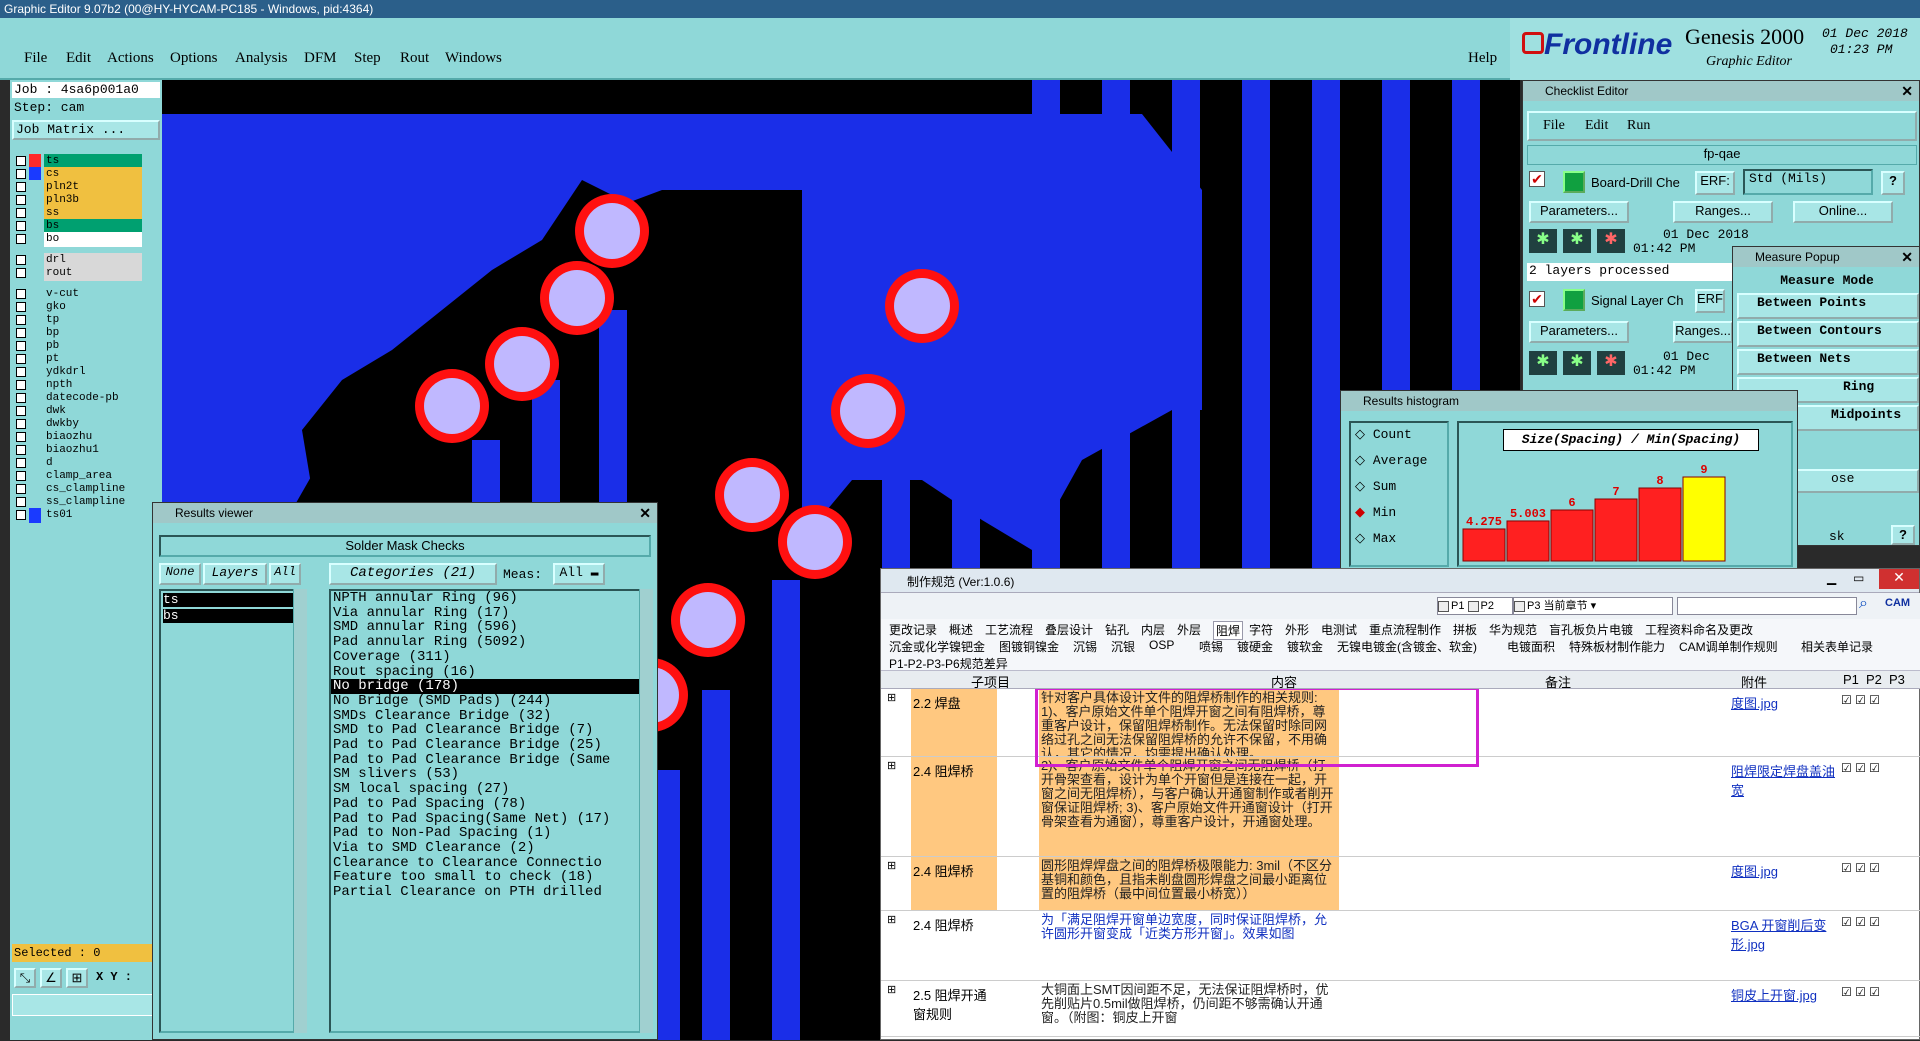 This screenshot has height=1041, width=1920. I want to click on between-nets-option: Between Nets, so click(1828, 362).